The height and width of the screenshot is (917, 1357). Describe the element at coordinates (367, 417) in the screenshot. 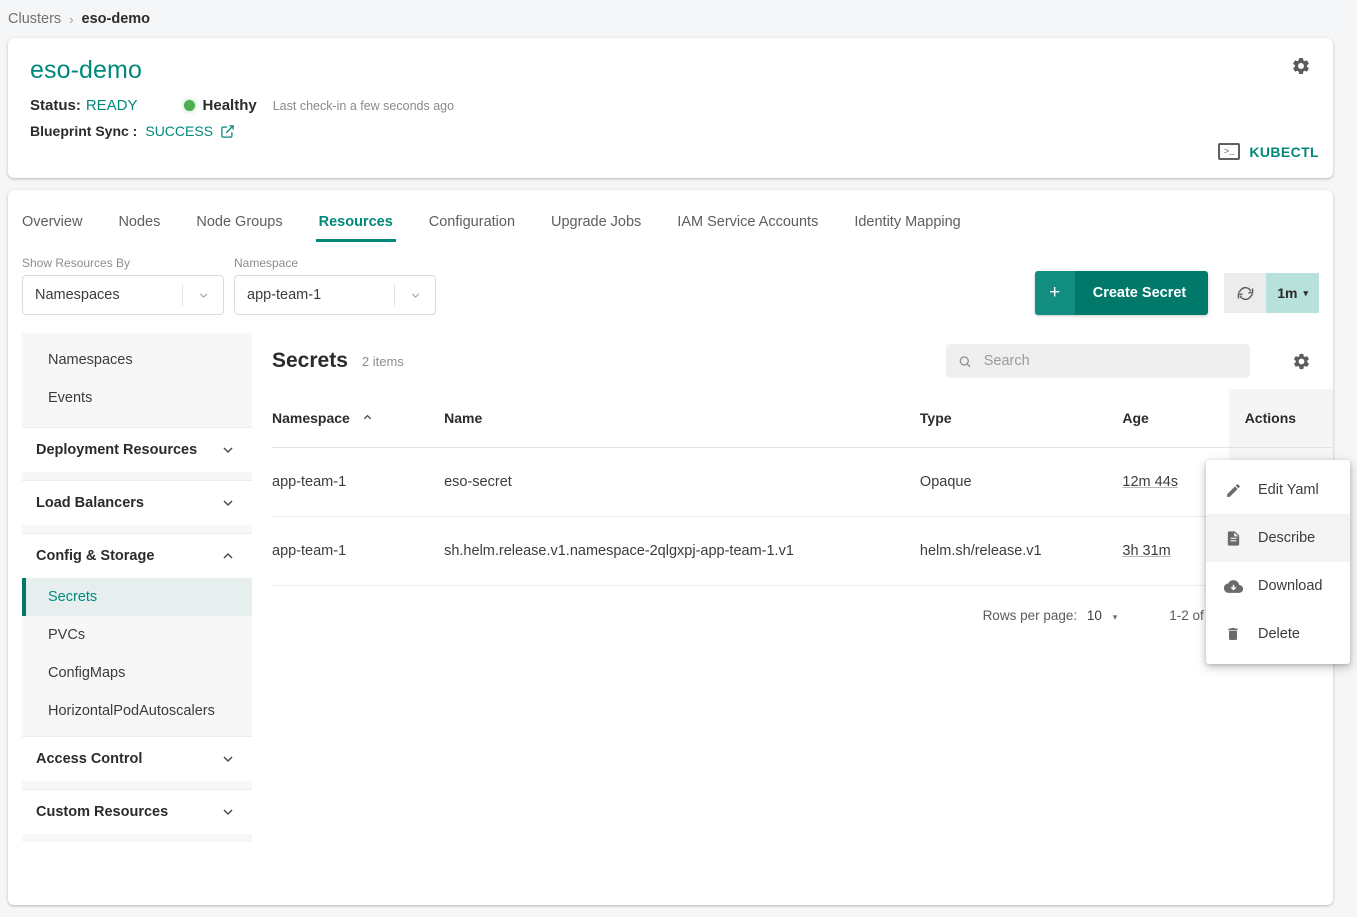

I see `sort-asc-icon` at that location.